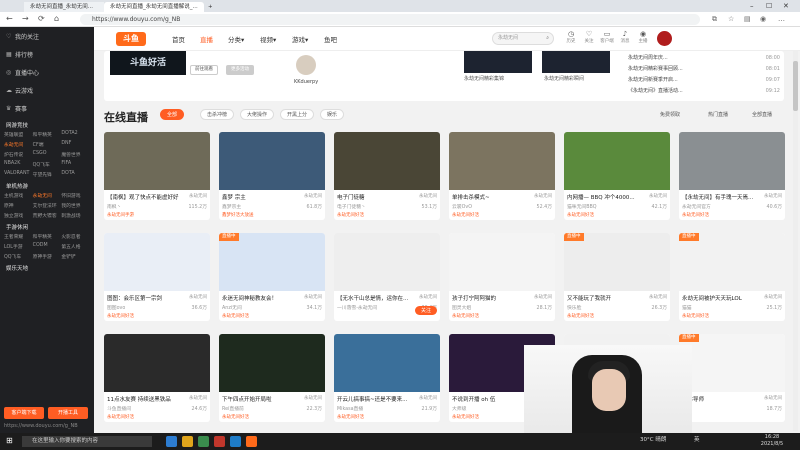 The width and height of the screenshot is (800, 450). What do you see at coordinates (41, 18) in the screenshot?
I see `reload-icon: ⟳` at bounding box center [41, 18].